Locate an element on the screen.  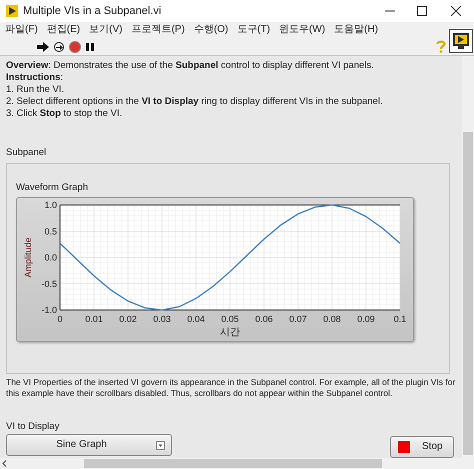
overview-text: Overview: Demonstrates the use of the Subpanel control to display different VI panels. is located at coordinates (190, 66).